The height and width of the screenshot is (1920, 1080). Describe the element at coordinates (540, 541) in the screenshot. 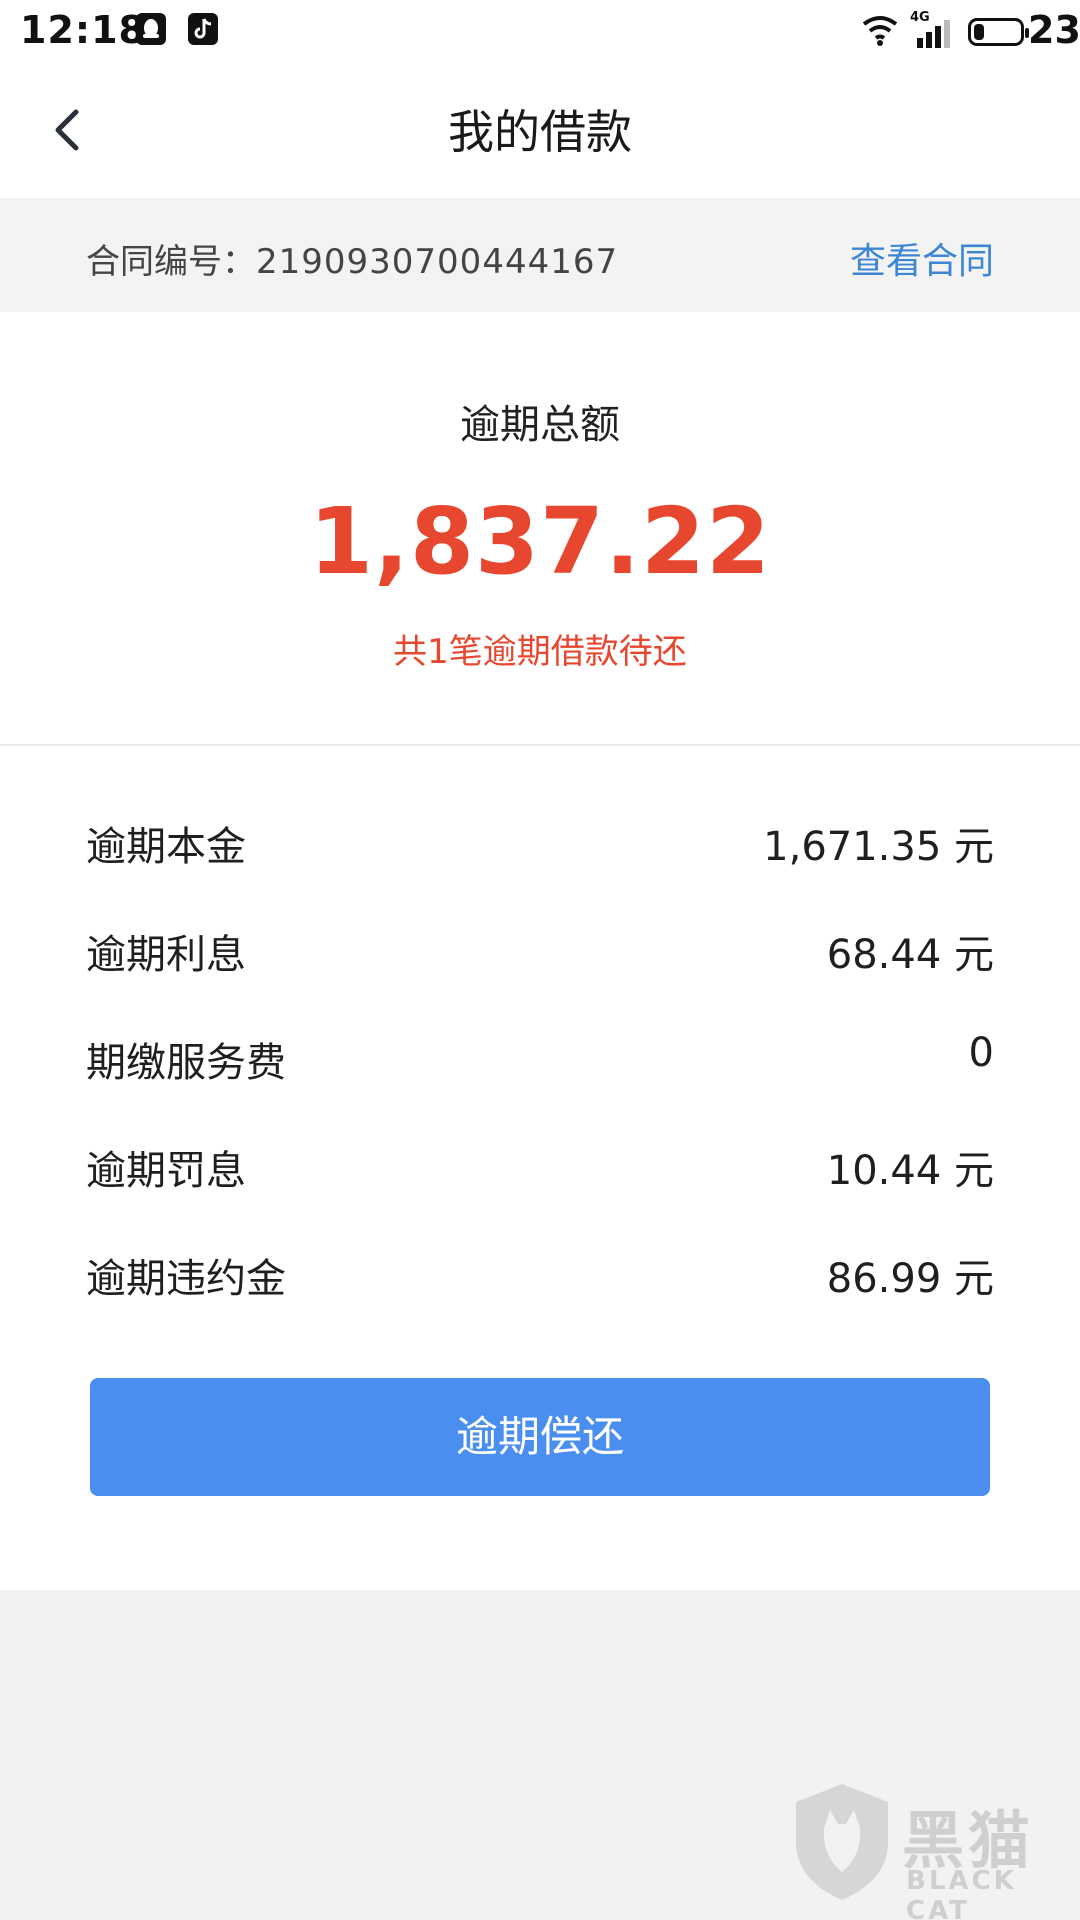

I see `overdue-total-amount: 1,837.22` at that location.